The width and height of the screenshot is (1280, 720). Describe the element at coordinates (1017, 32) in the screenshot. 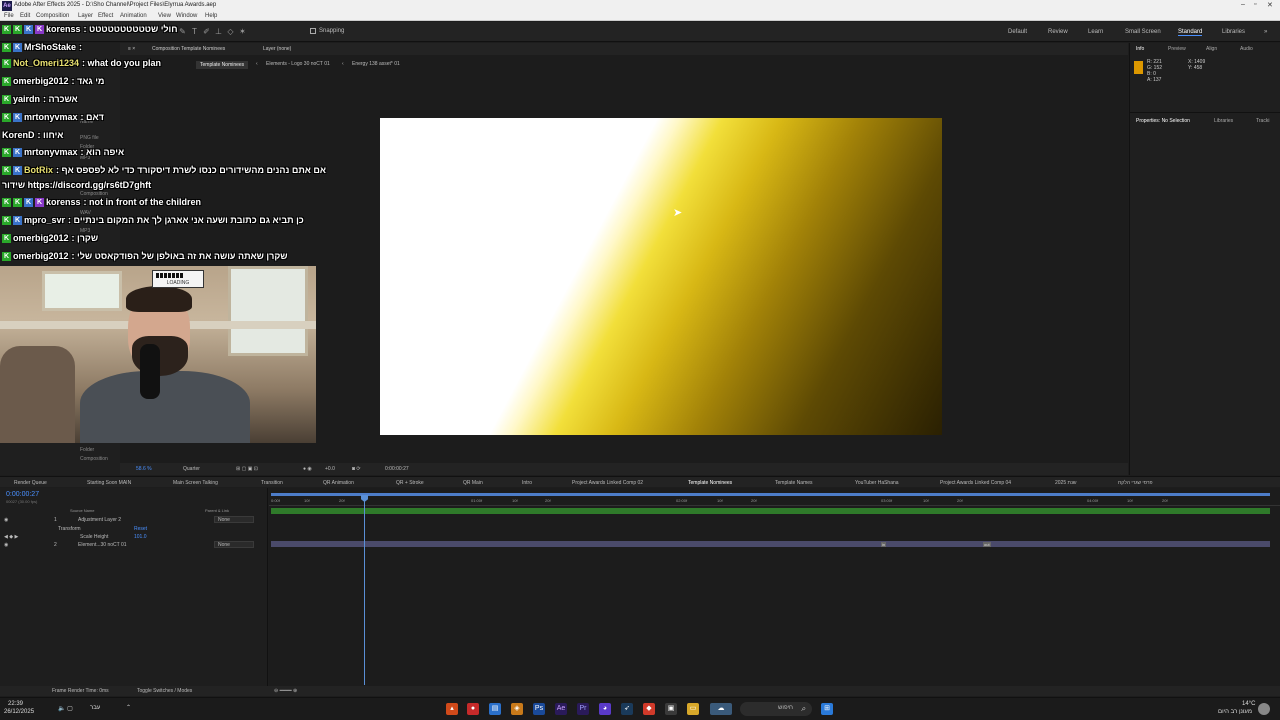

I see `workspace-default: Default` at that location.